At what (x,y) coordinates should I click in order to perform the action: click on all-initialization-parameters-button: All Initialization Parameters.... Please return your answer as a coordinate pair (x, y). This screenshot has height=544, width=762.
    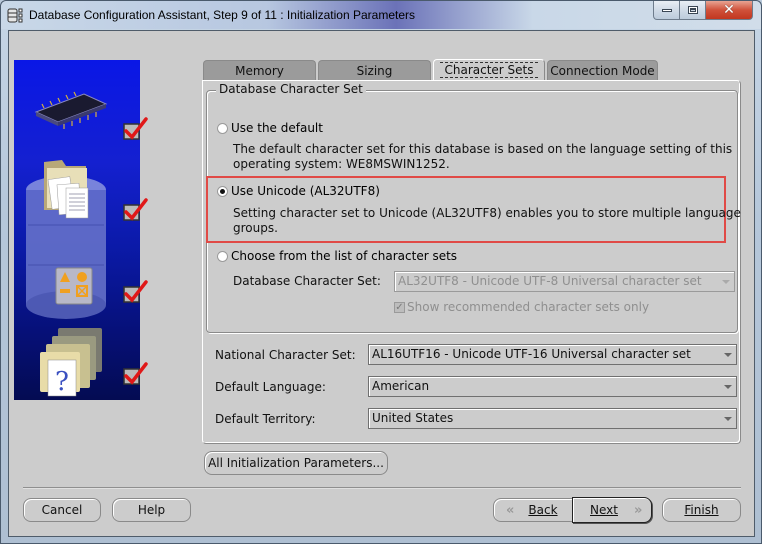
    Looking at the image, I should click on (296, 463).